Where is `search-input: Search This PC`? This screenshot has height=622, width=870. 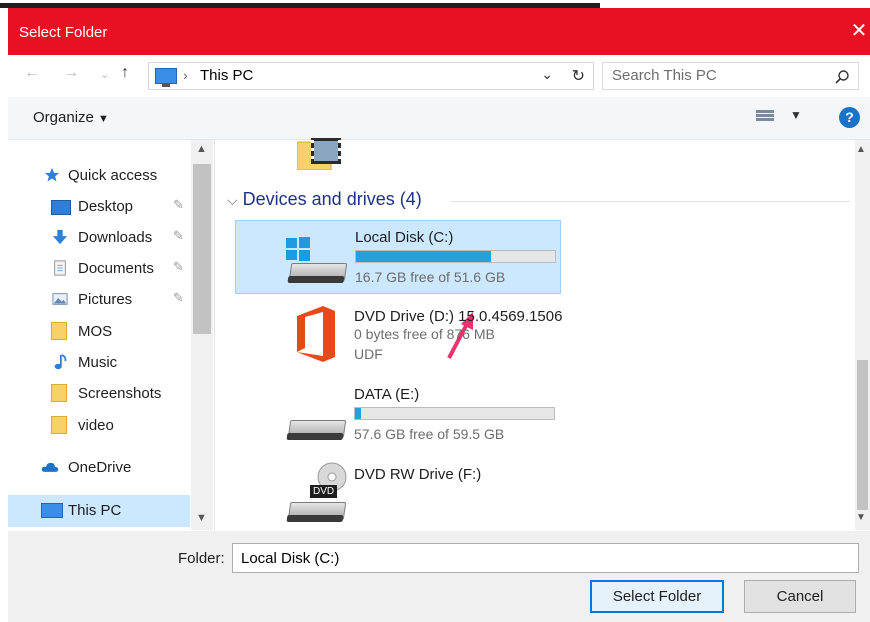 search-input: Search This PC is located at coordinates (730, 76).